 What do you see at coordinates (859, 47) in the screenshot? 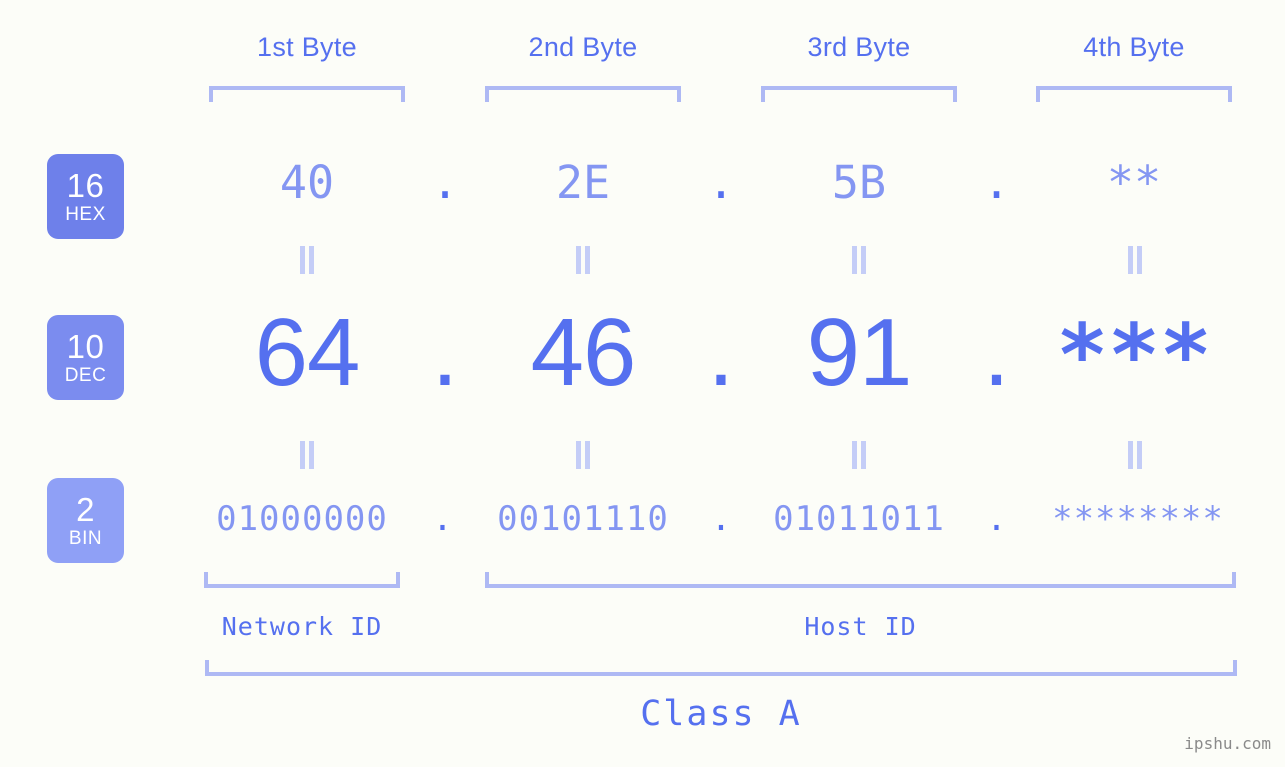
I see `byte-header-3: 3rd Byte` at bounding box center [859, 47].